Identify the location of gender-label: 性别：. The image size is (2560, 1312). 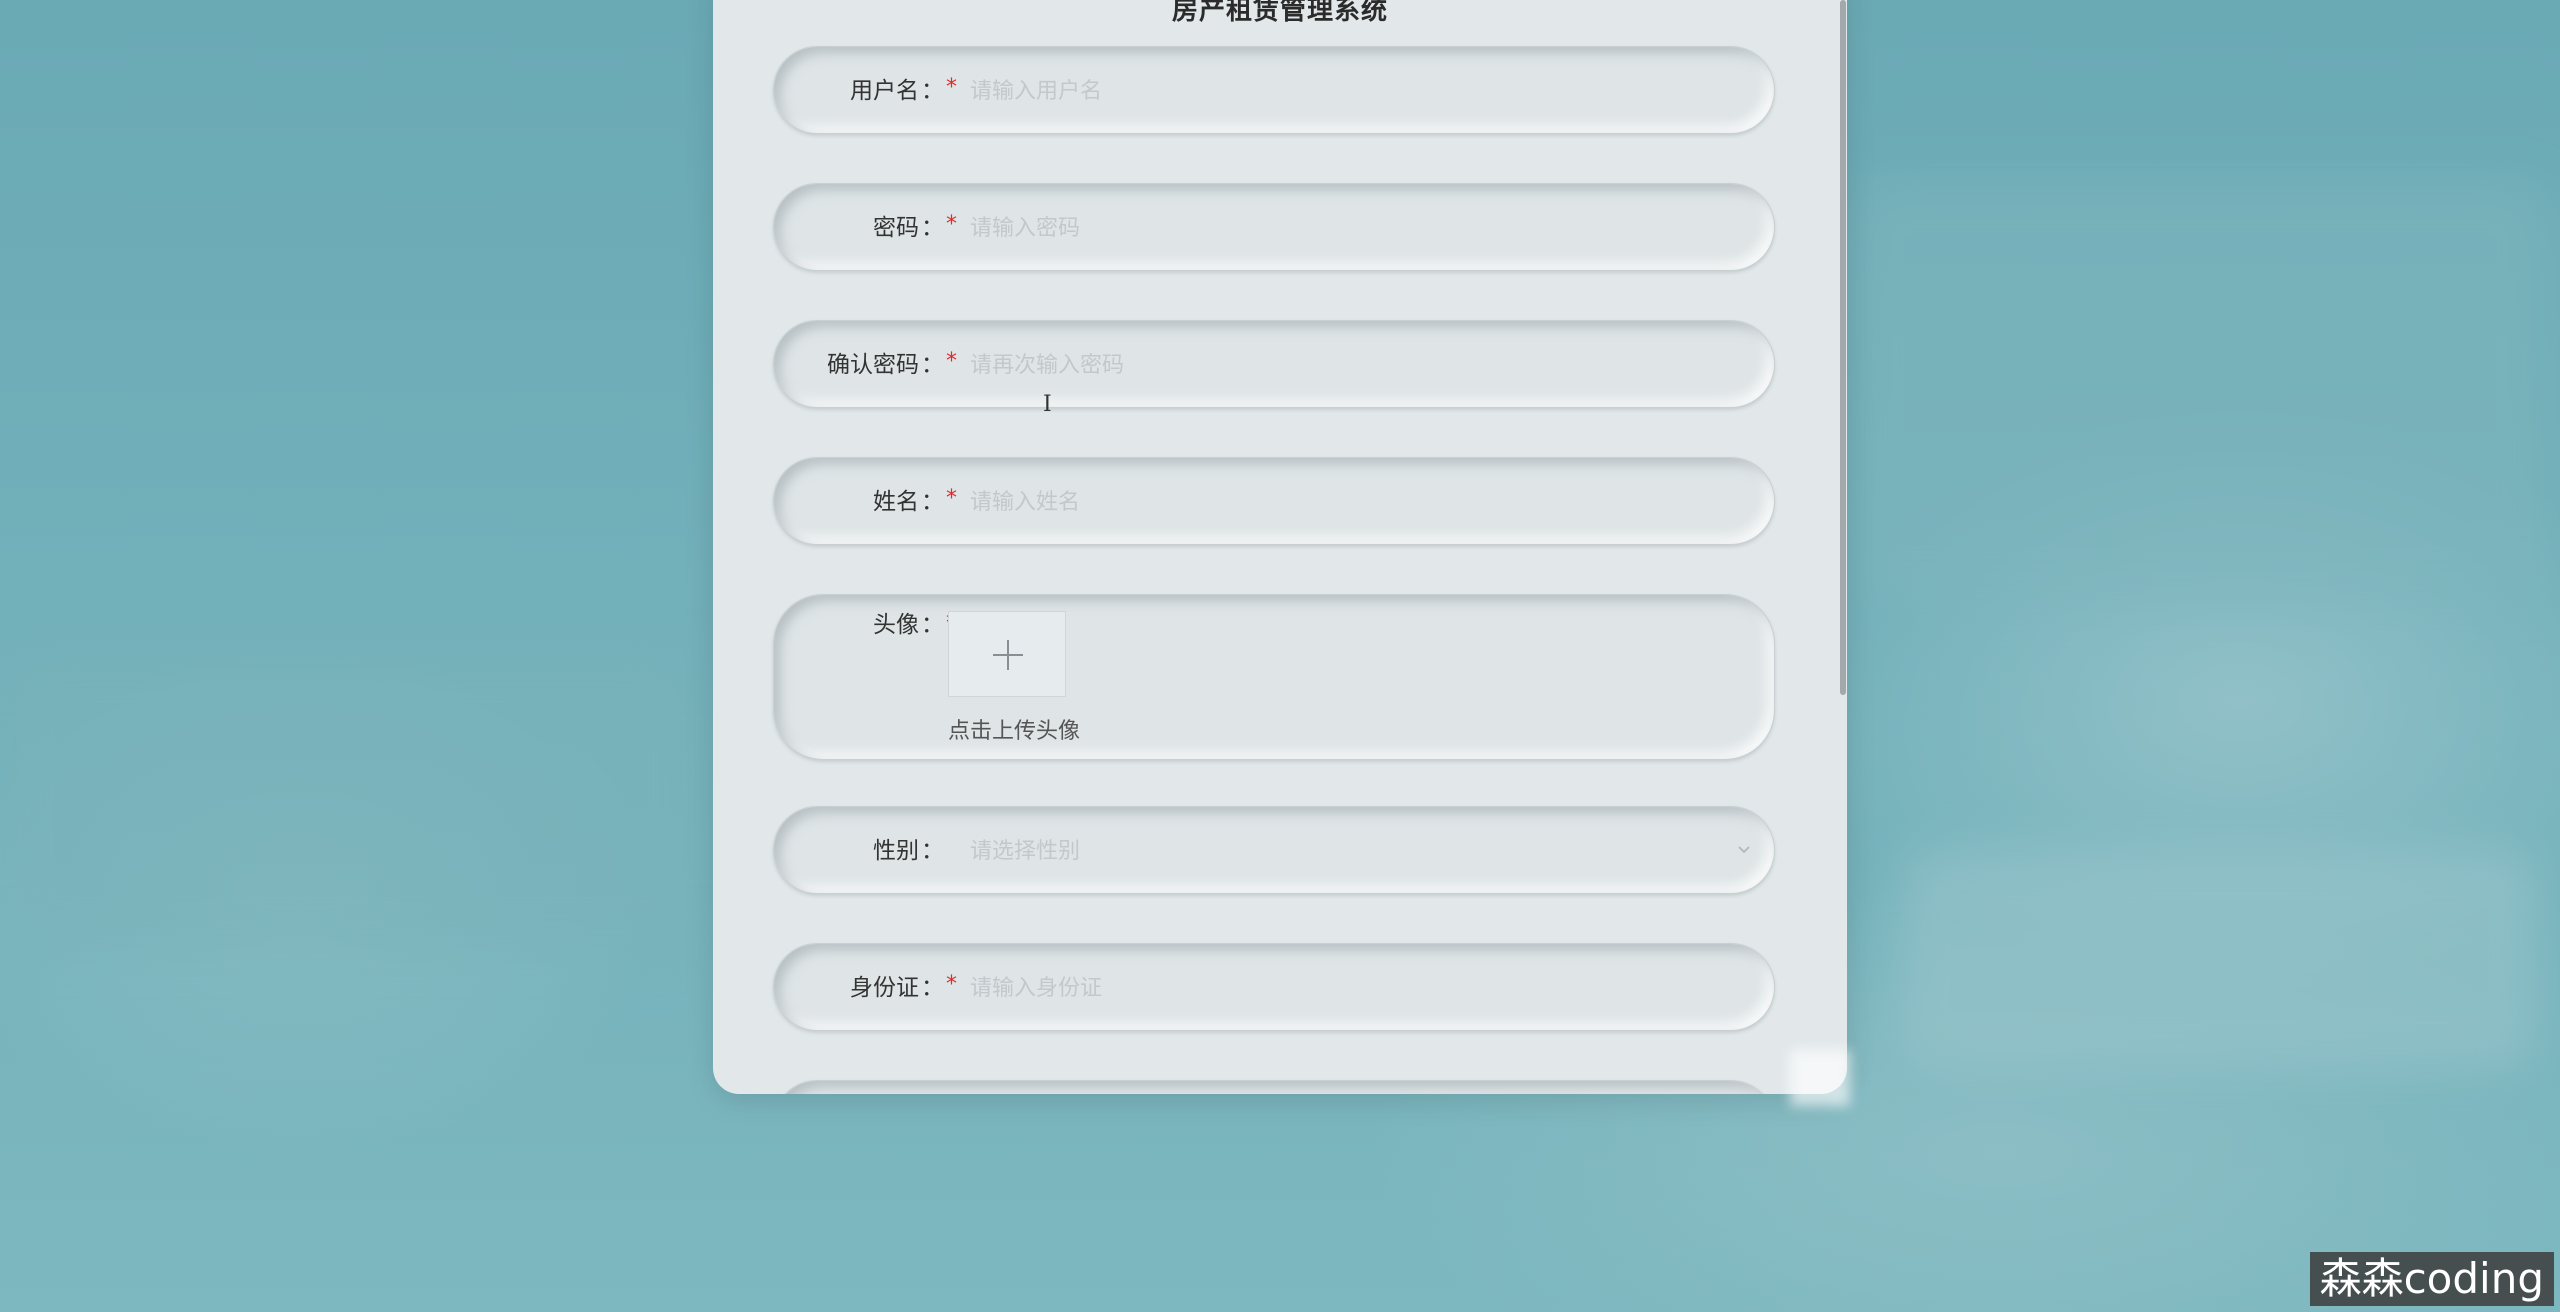
(908, 851).